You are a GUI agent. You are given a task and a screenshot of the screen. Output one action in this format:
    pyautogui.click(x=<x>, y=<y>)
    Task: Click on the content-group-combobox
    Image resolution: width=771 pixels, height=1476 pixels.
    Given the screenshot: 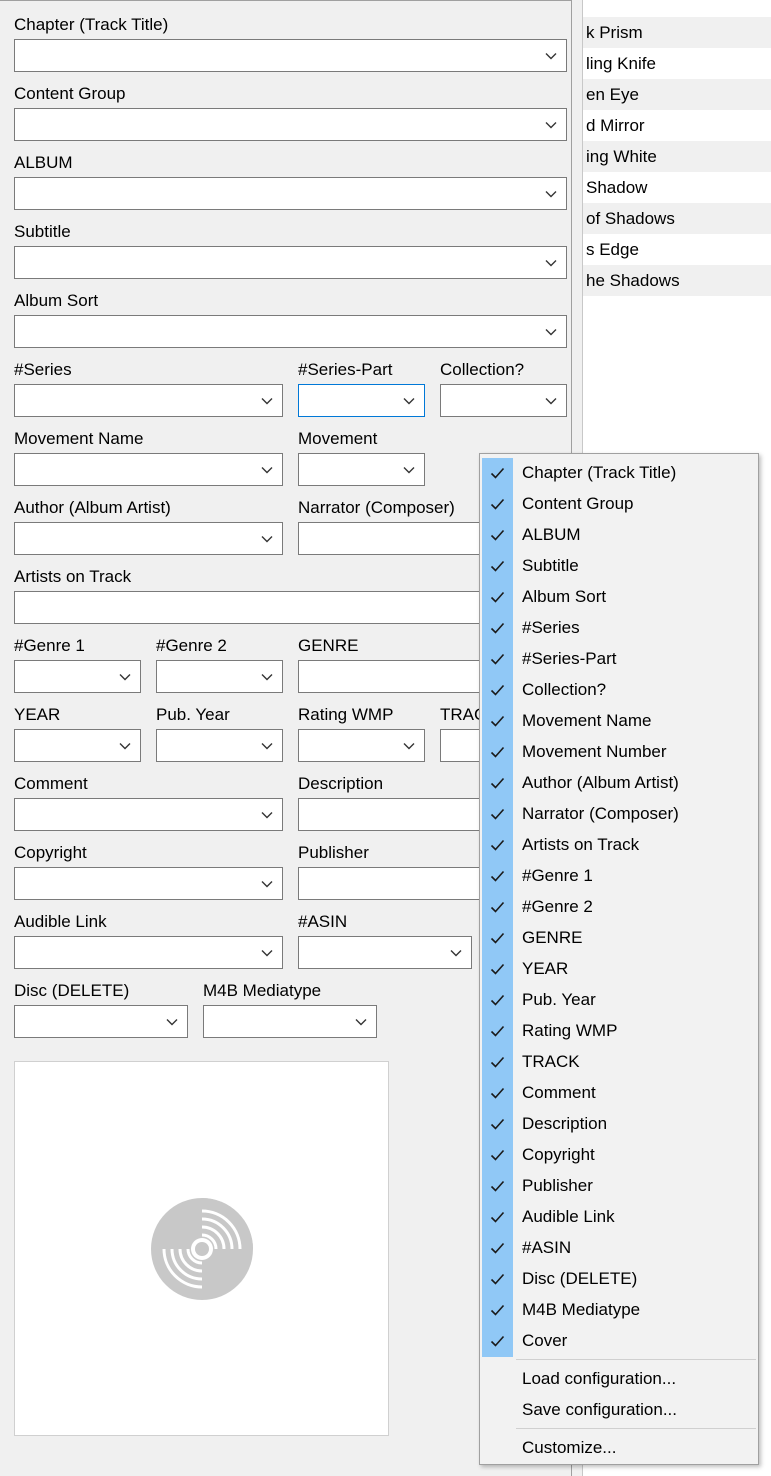 What is the action you would take?
    pyautogui.click(x=290, y=124)
    